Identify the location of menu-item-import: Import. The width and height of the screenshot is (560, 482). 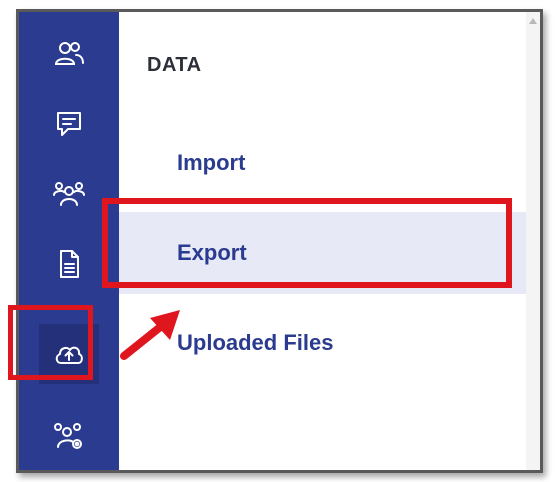
(322, 163).